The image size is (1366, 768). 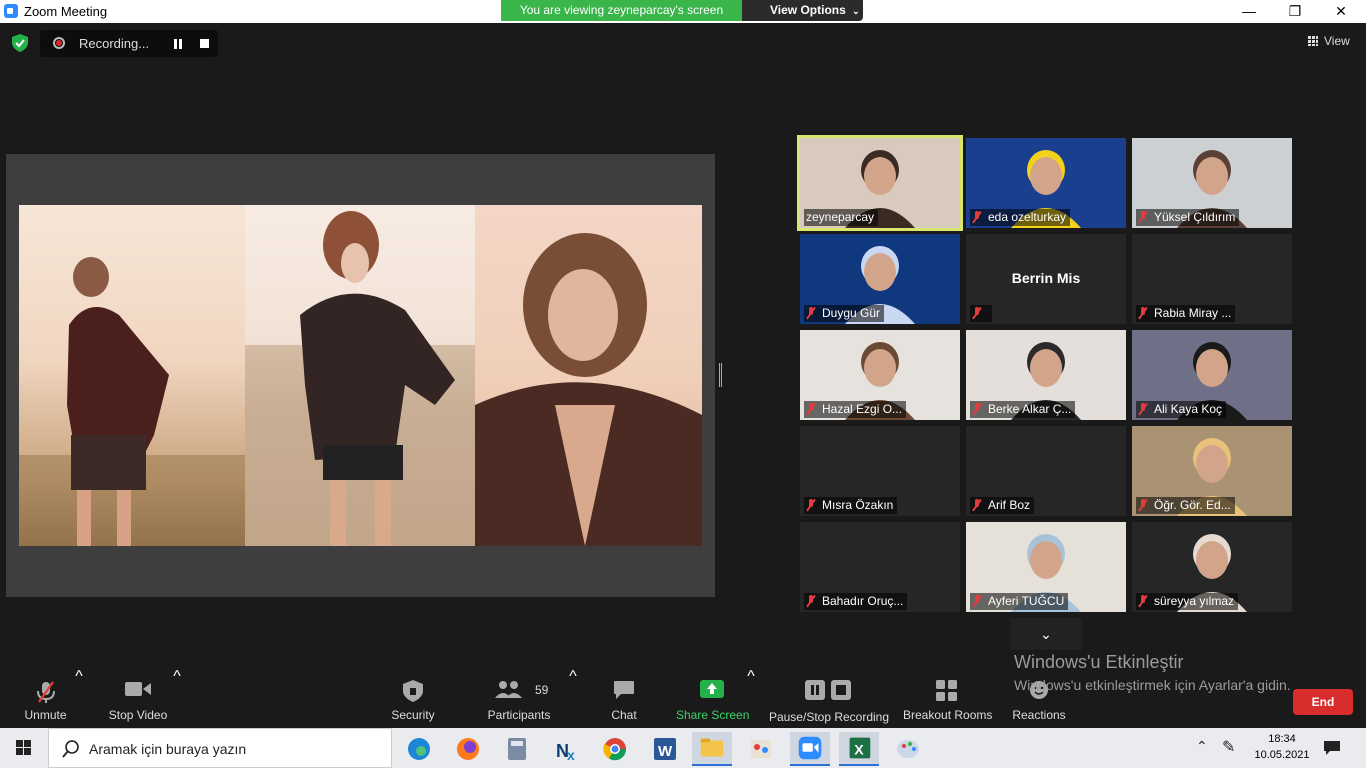 What do you see at coordinates (1202, 746) in the screenshot?
I see `tray-chevron-up-icon: ⌃` at bounding box center [1202, 746].